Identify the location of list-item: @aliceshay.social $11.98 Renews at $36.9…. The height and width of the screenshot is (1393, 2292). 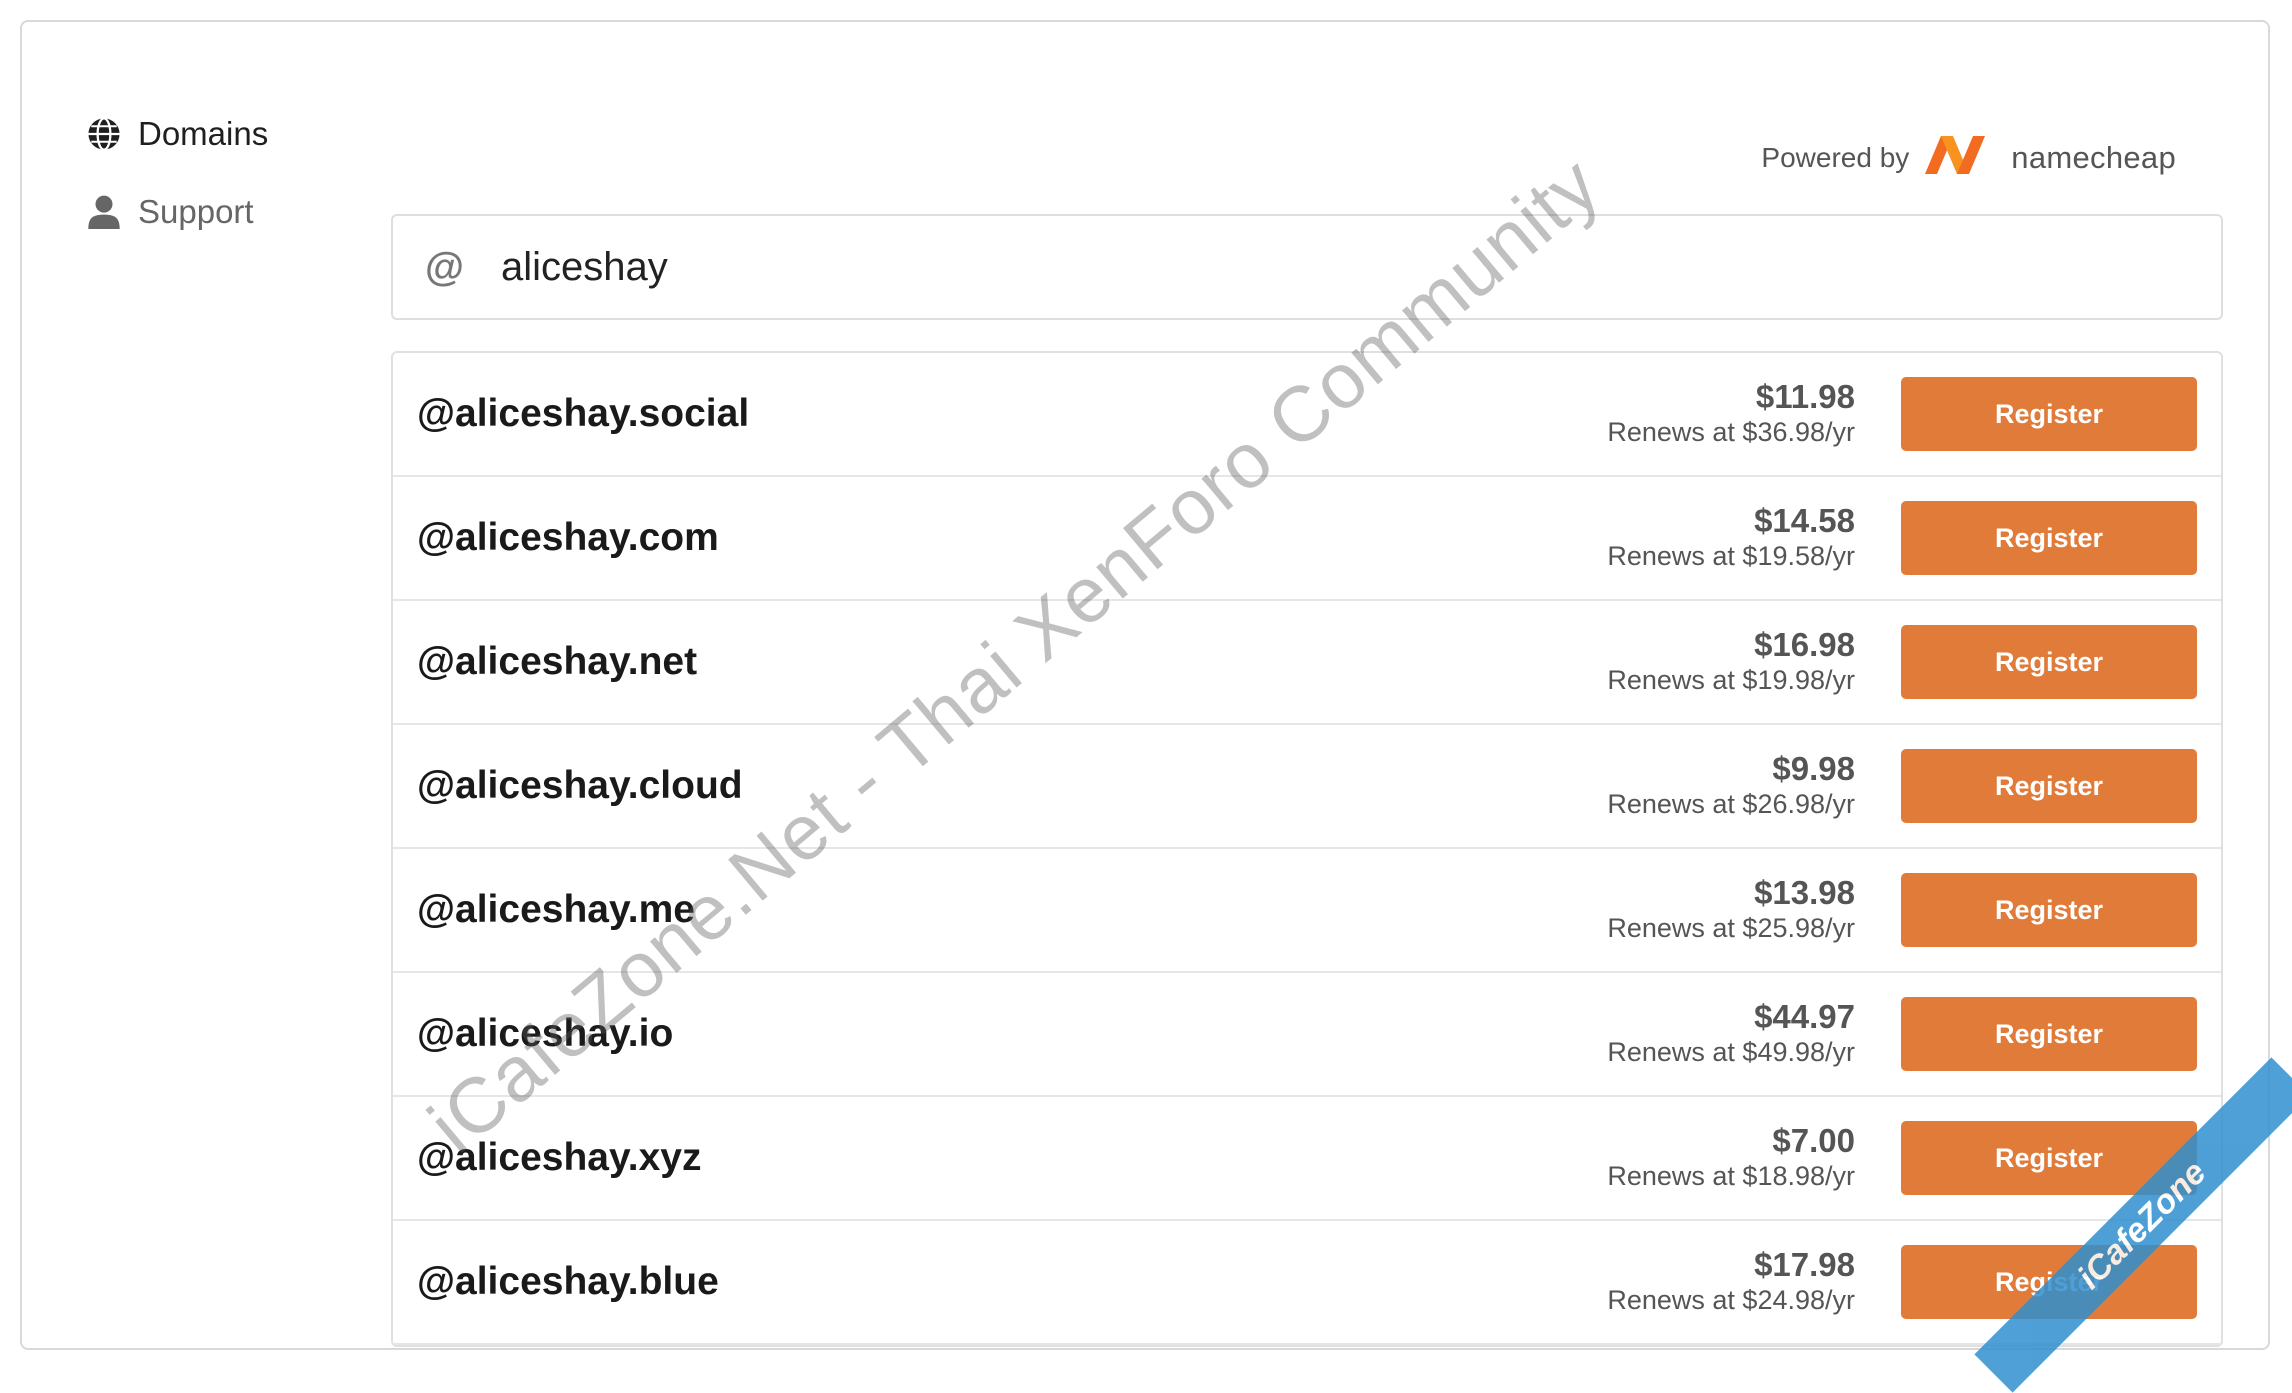
(1307, 415).